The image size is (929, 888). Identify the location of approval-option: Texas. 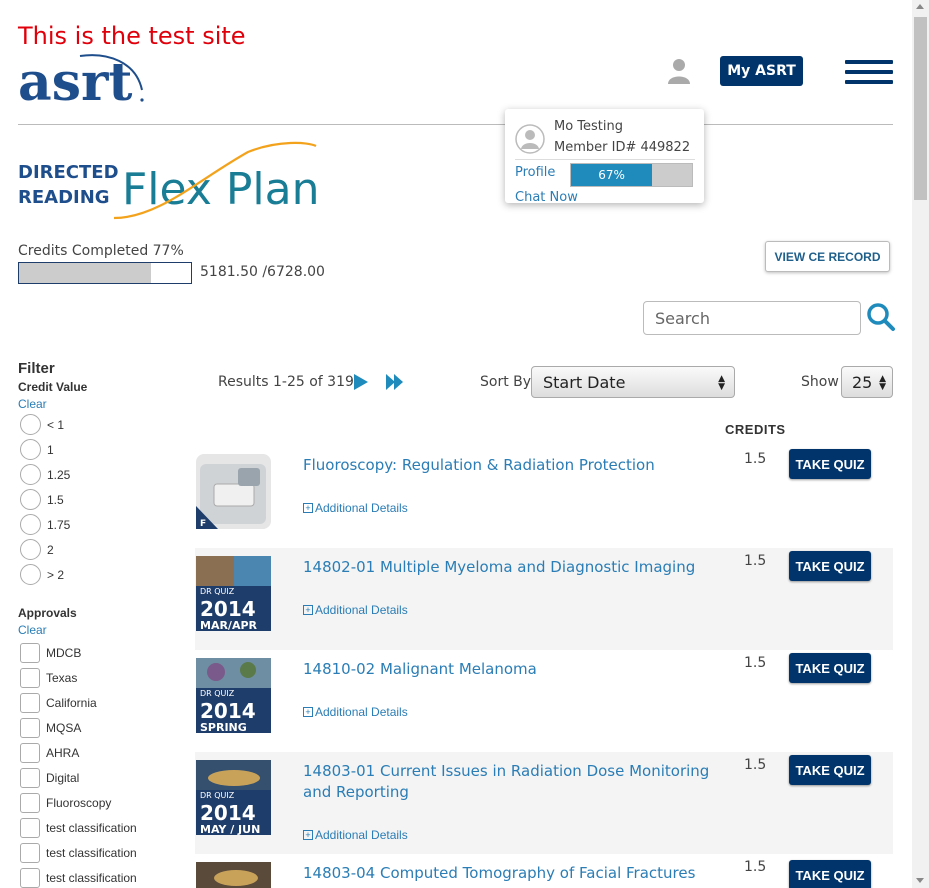
(48, 678).